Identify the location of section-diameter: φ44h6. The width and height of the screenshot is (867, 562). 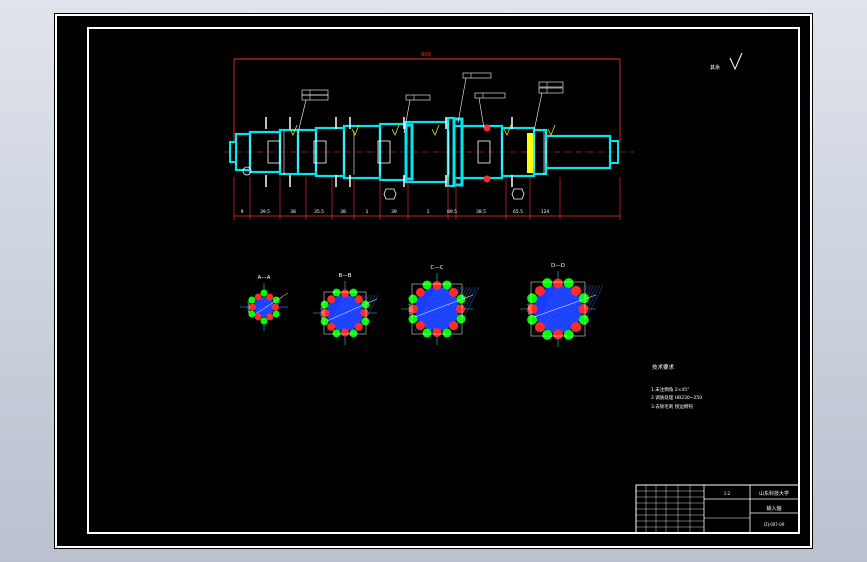
(249, 306).